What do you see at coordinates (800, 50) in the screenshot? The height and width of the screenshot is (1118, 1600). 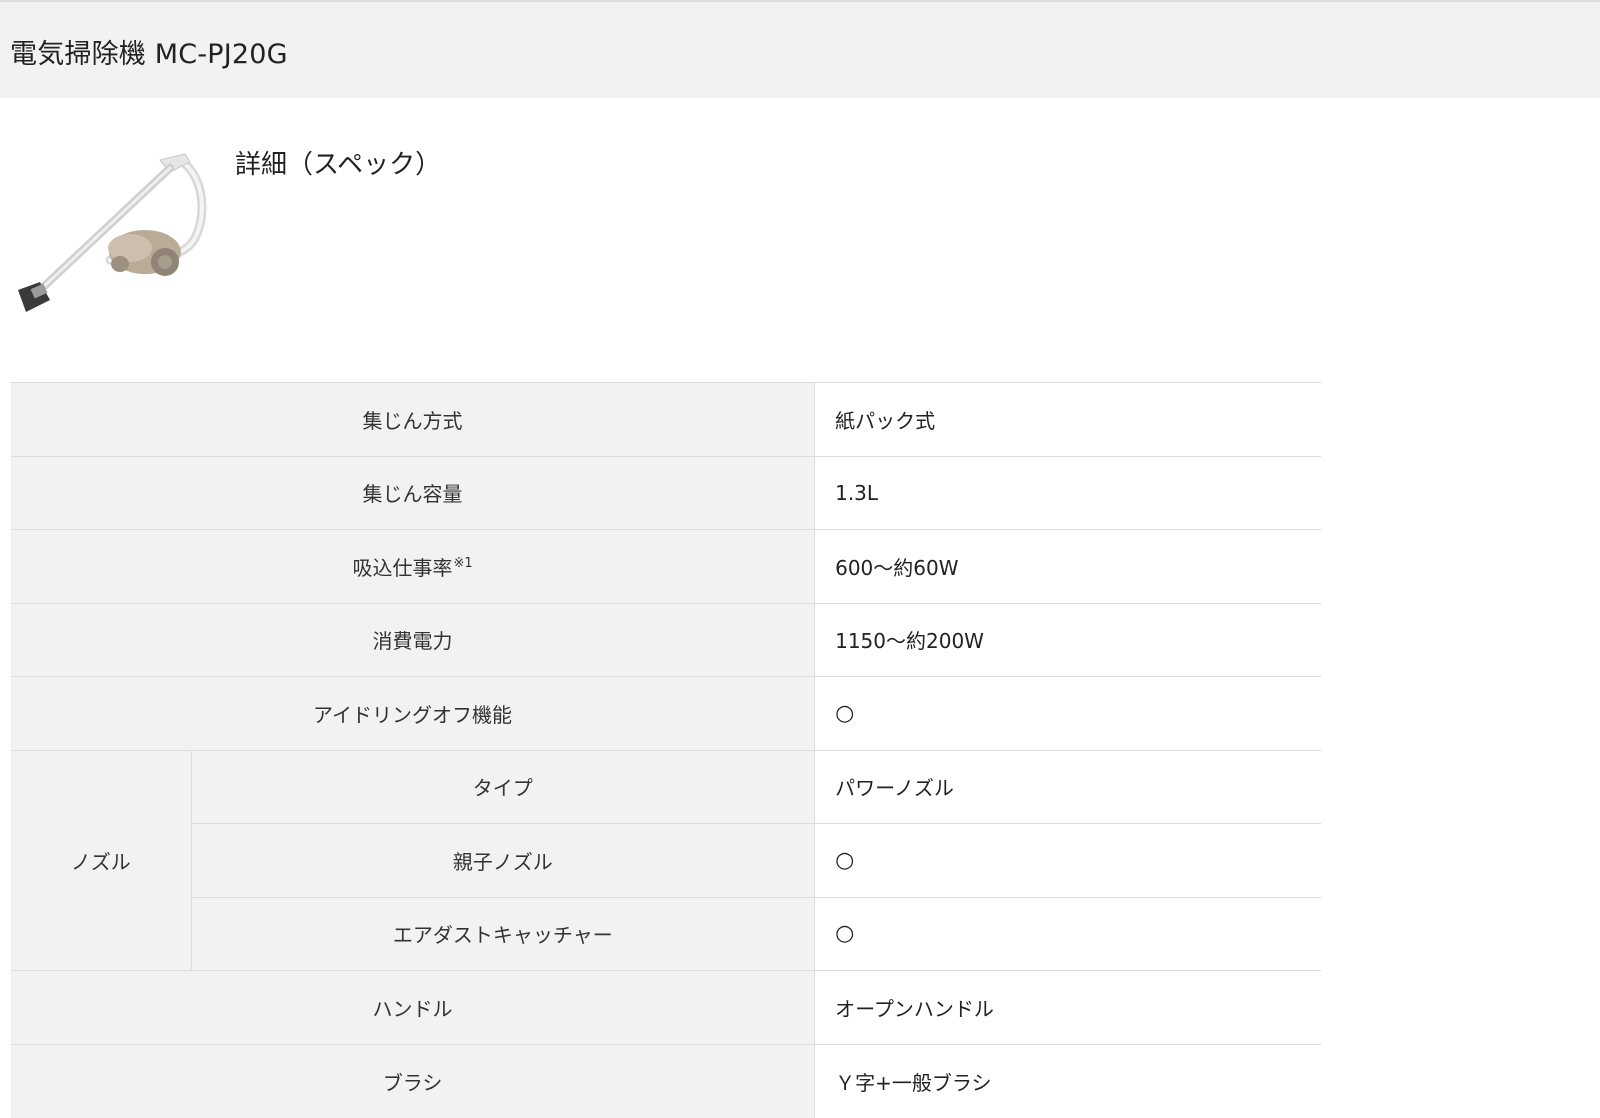 I see `page-header: 電気掃除機 MC-PJ20G` at bounding box center [800, 50].